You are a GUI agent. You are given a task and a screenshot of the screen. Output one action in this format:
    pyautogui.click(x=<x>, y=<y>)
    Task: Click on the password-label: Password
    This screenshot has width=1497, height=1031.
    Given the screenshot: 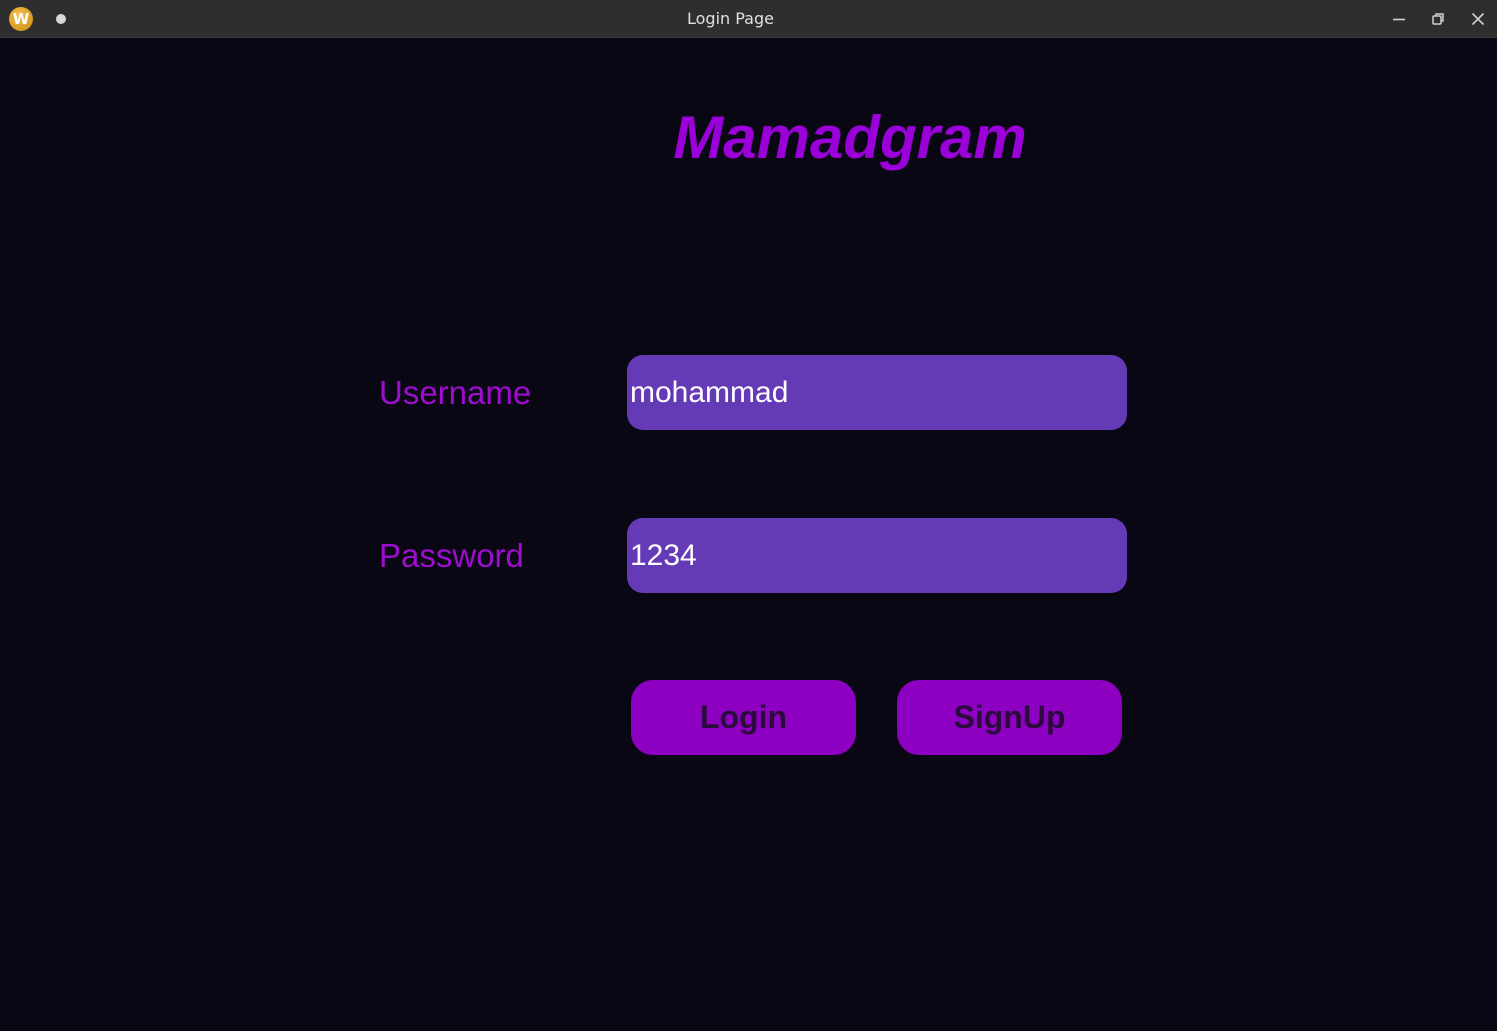 What is the action you would take?
    pyautogui.click(x=451, y=555)
    